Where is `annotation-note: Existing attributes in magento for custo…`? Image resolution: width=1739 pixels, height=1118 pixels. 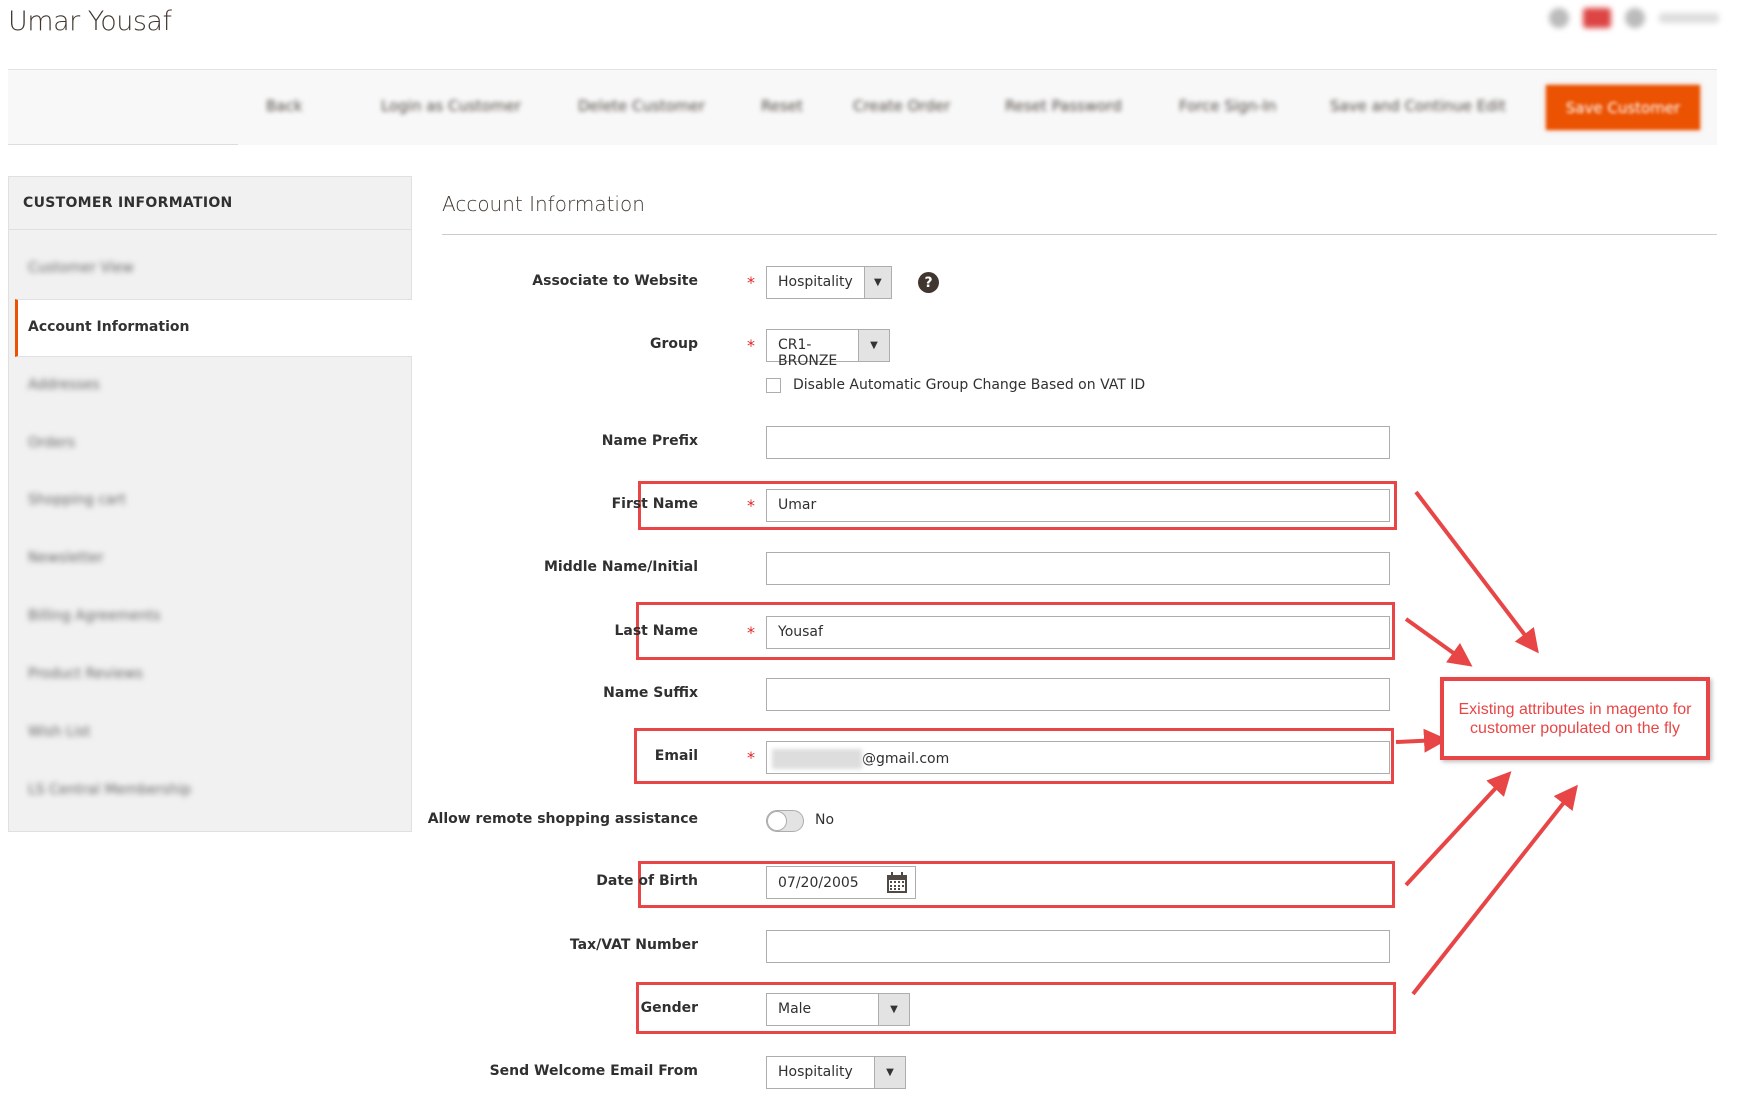
annotation-note: Existing attributes in magento for custo… is located at coordinates (1575, 718).